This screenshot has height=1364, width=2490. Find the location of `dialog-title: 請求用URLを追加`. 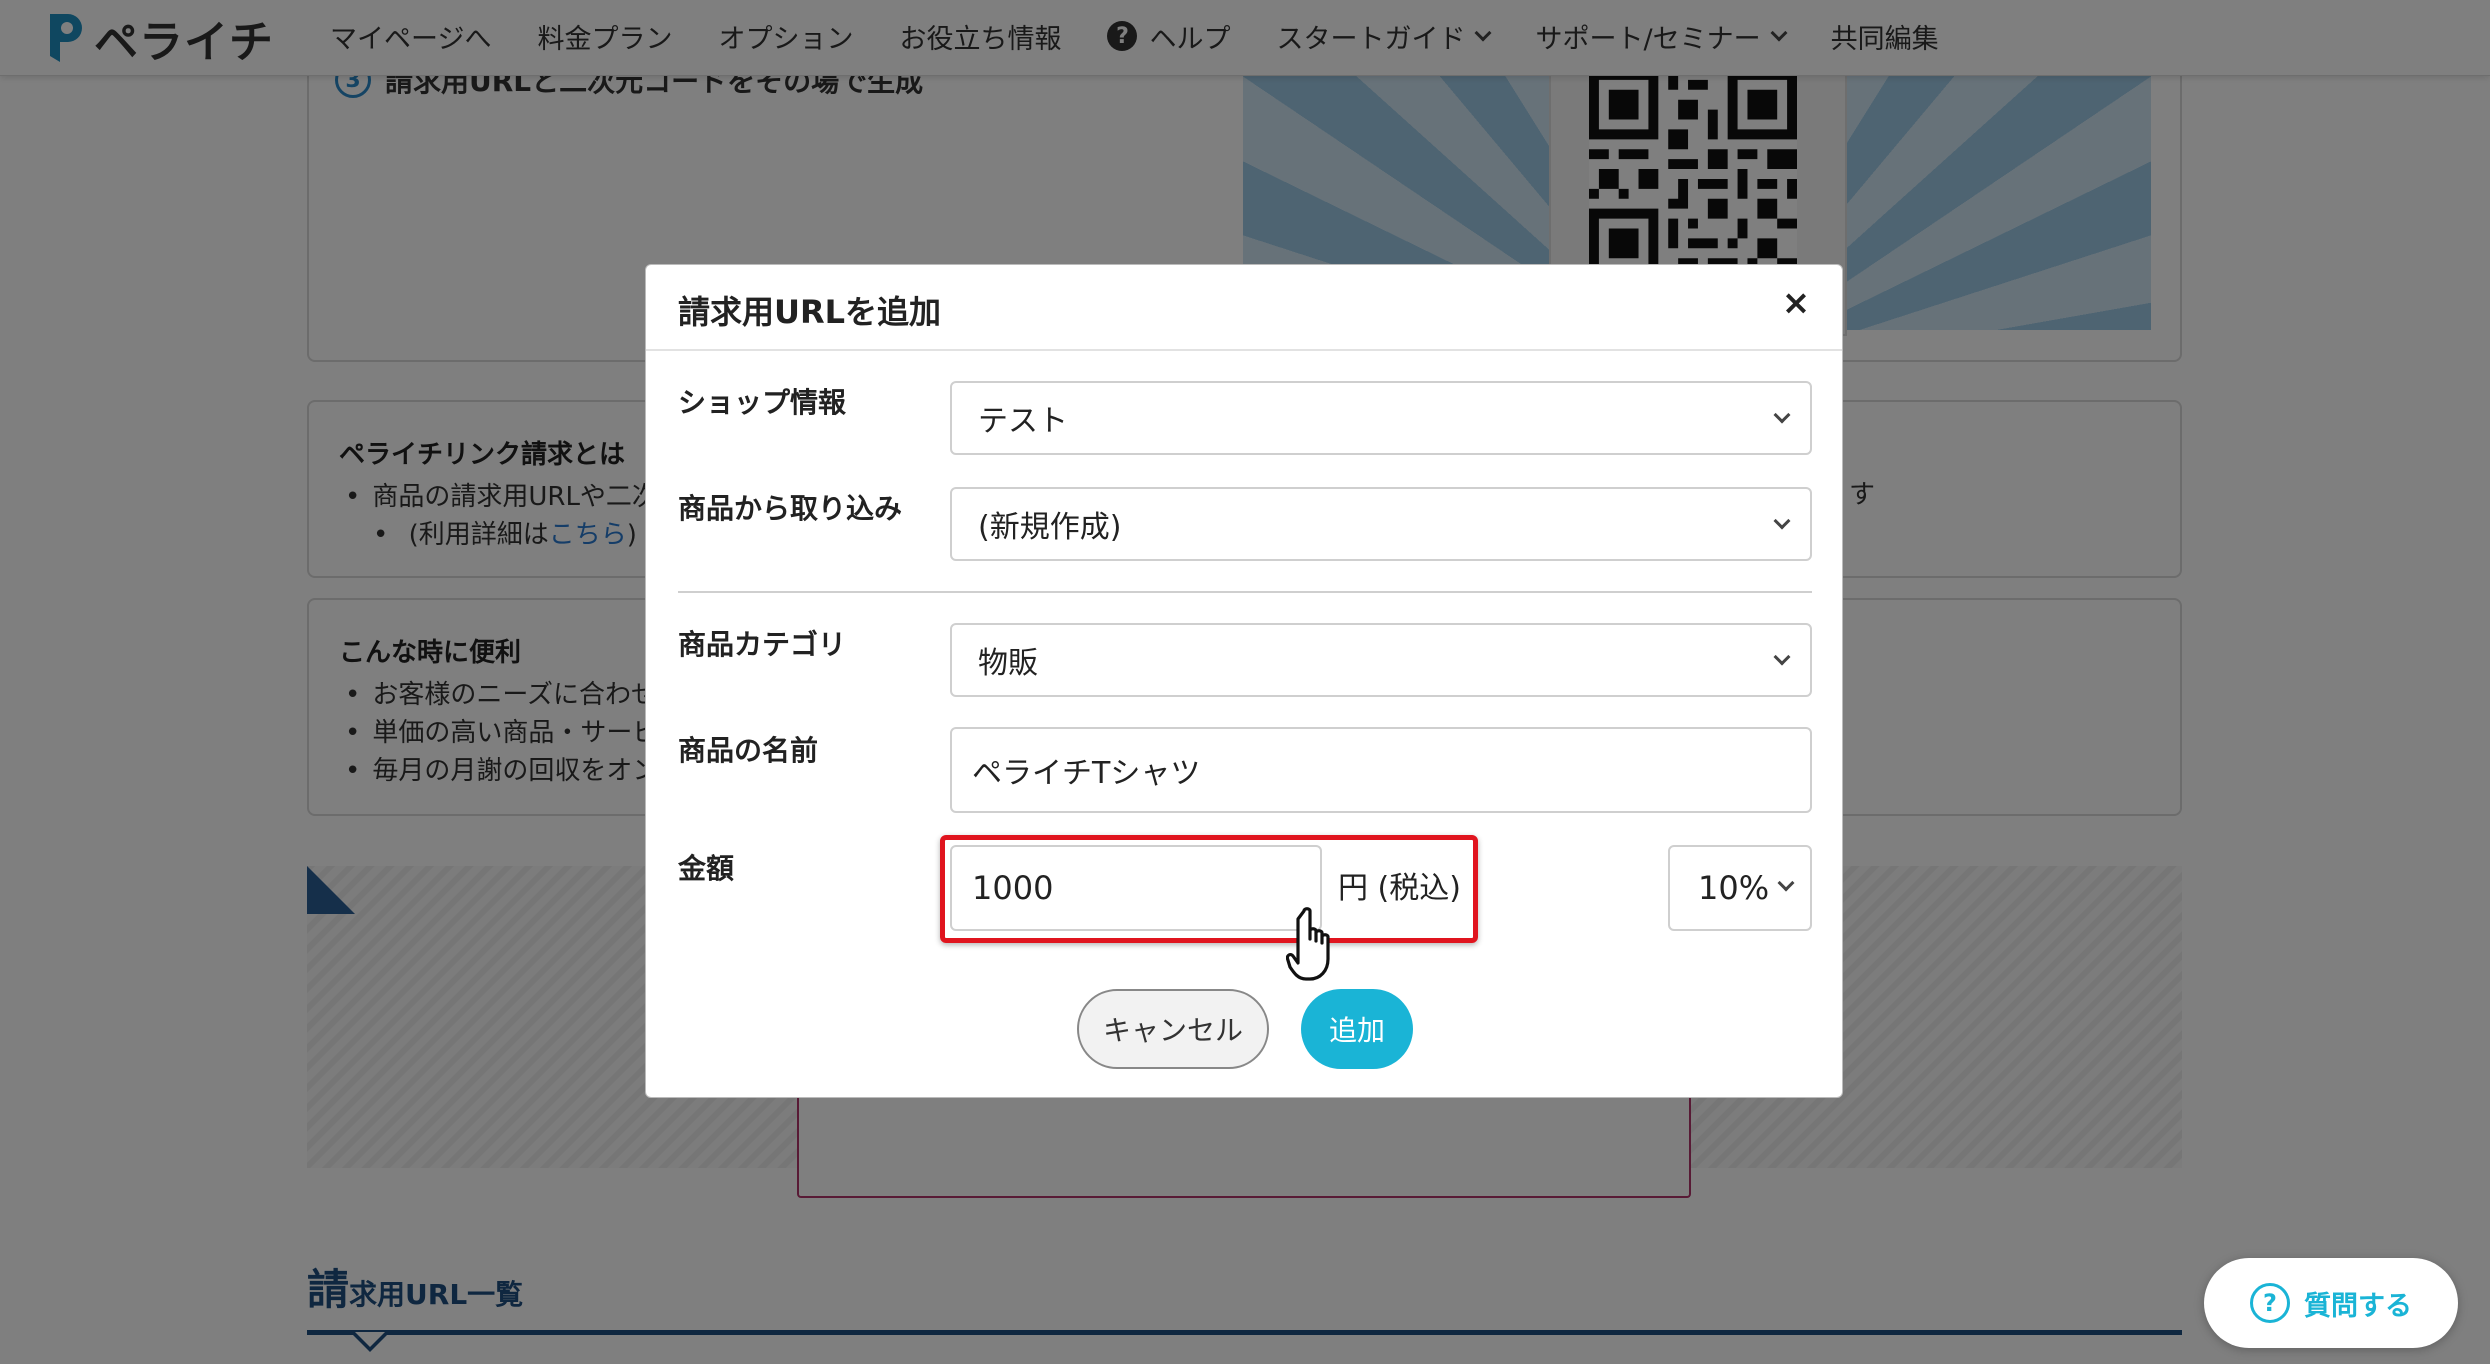

dialog-title: 請求用URLを追加 is located at coordinates (810, 312).